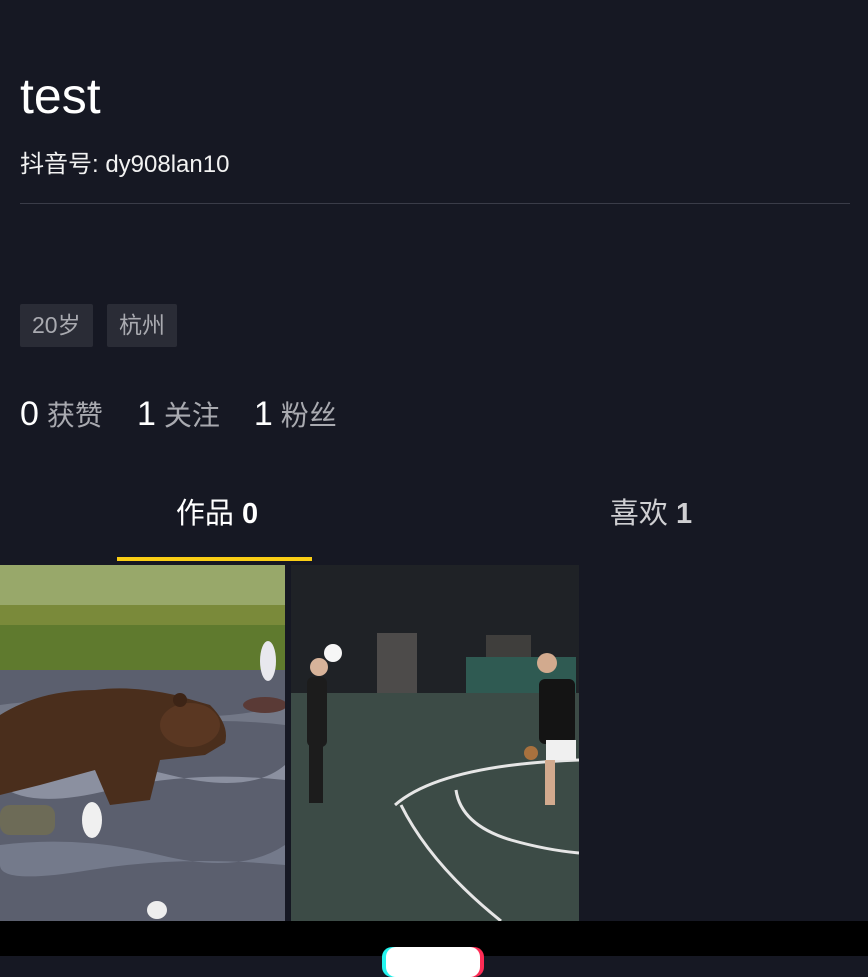 This screenshot has height=977, width=868. Describe the element at coordinates (29, 414) in the screenshot. I see `stat-likes-count: 0` at that location.